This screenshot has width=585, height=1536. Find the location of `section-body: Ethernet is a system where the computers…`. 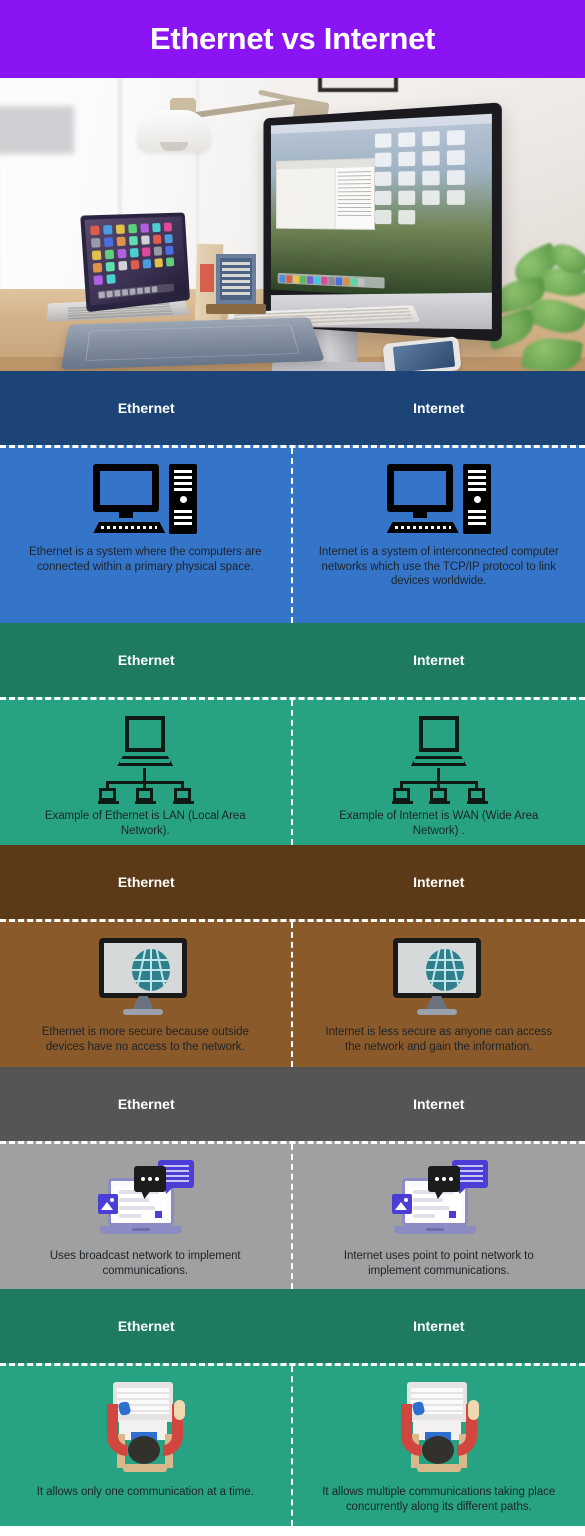

section-body: Ethernet is a system where the computers… is located at coordinates (292, 534).